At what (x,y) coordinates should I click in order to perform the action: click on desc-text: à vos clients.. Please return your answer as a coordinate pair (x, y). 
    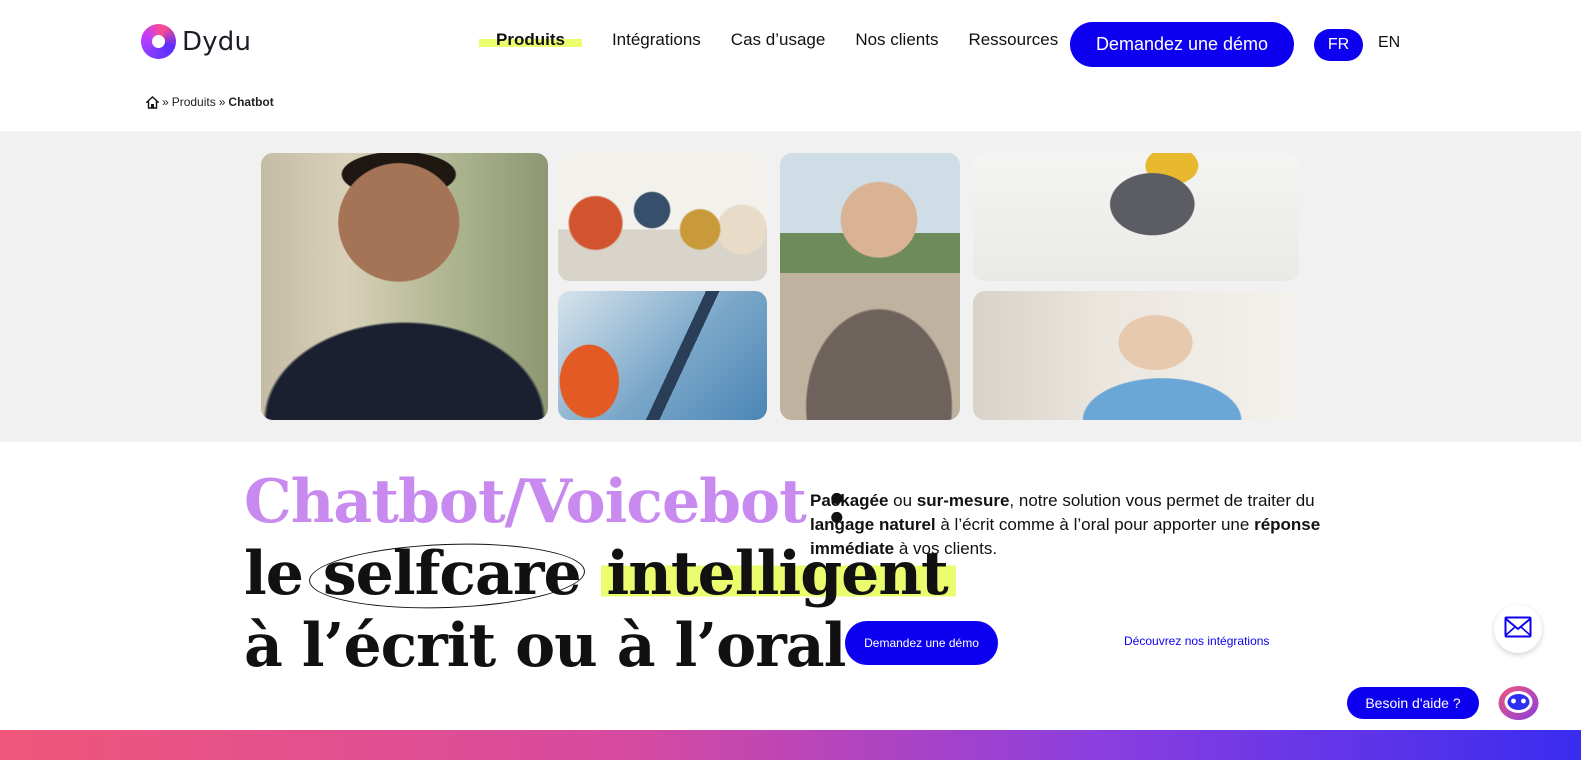
    Looking at the image, I should click on (946, 548).